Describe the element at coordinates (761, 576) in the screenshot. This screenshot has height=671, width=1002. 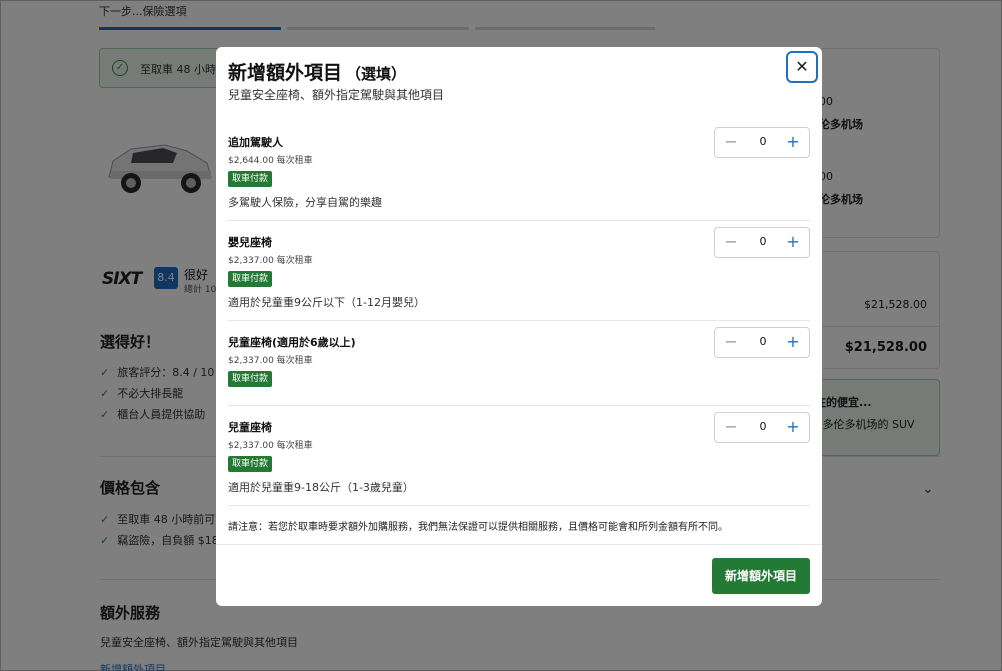
I see `add-extras-button: 新增額外項目` at that location.